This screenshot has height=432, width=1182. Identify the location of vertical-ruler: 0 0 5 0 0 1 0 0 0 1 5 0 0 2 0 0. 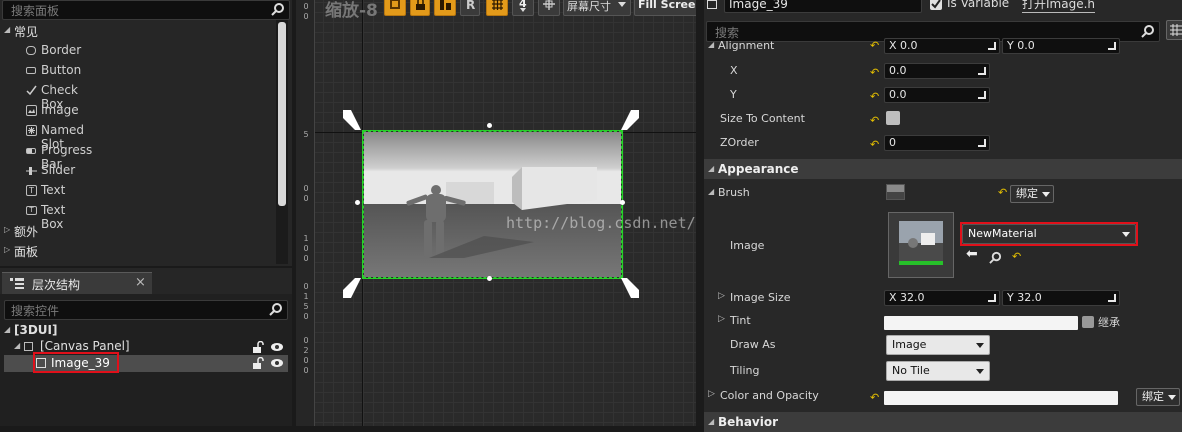
(305, 213).